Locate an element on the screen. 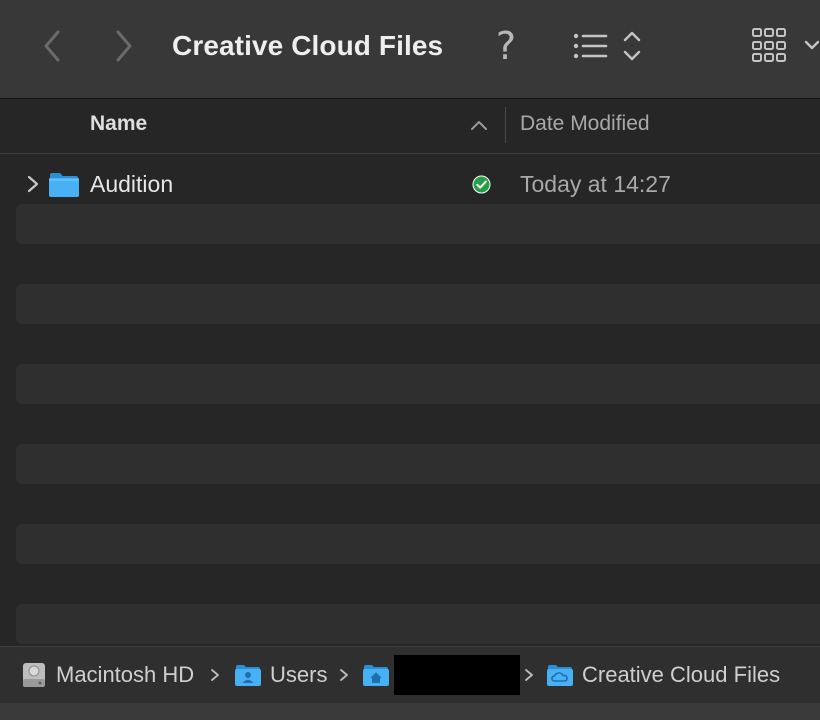 Image resolution: width=820 pixels, height=720 pixels. home-folder-icon is located at coordinates (376, 675).